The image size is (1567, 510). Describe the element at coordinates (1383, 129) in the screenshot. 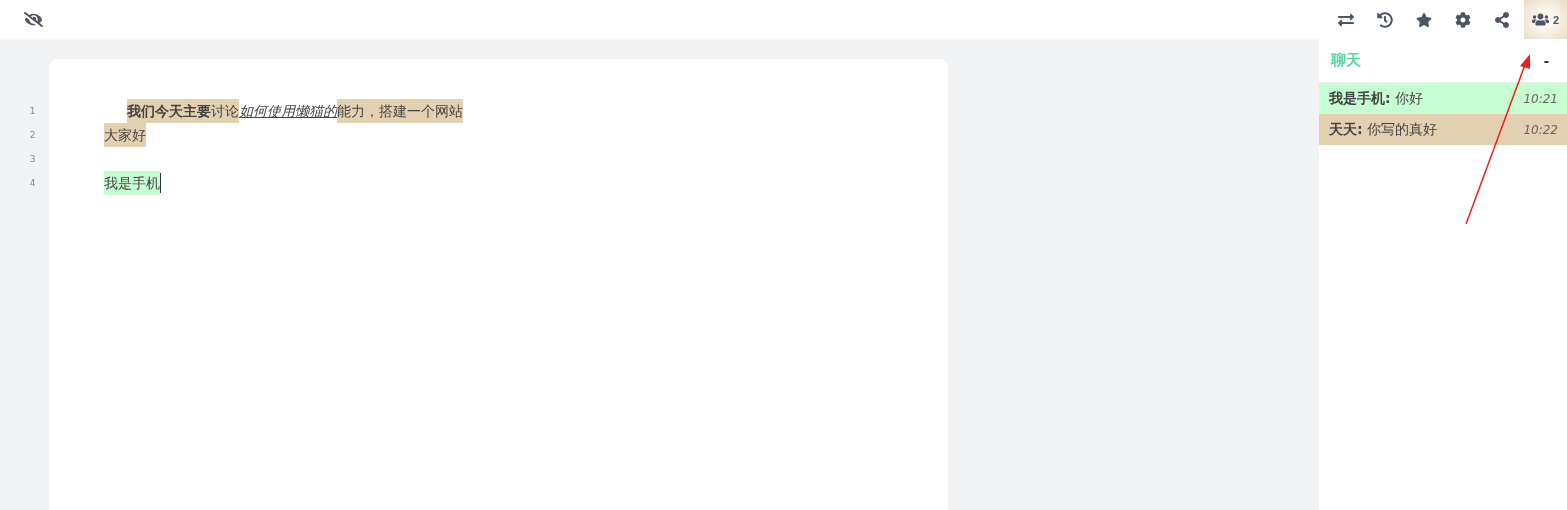

I see `message-text: 天天: 你写的真好` at that location.